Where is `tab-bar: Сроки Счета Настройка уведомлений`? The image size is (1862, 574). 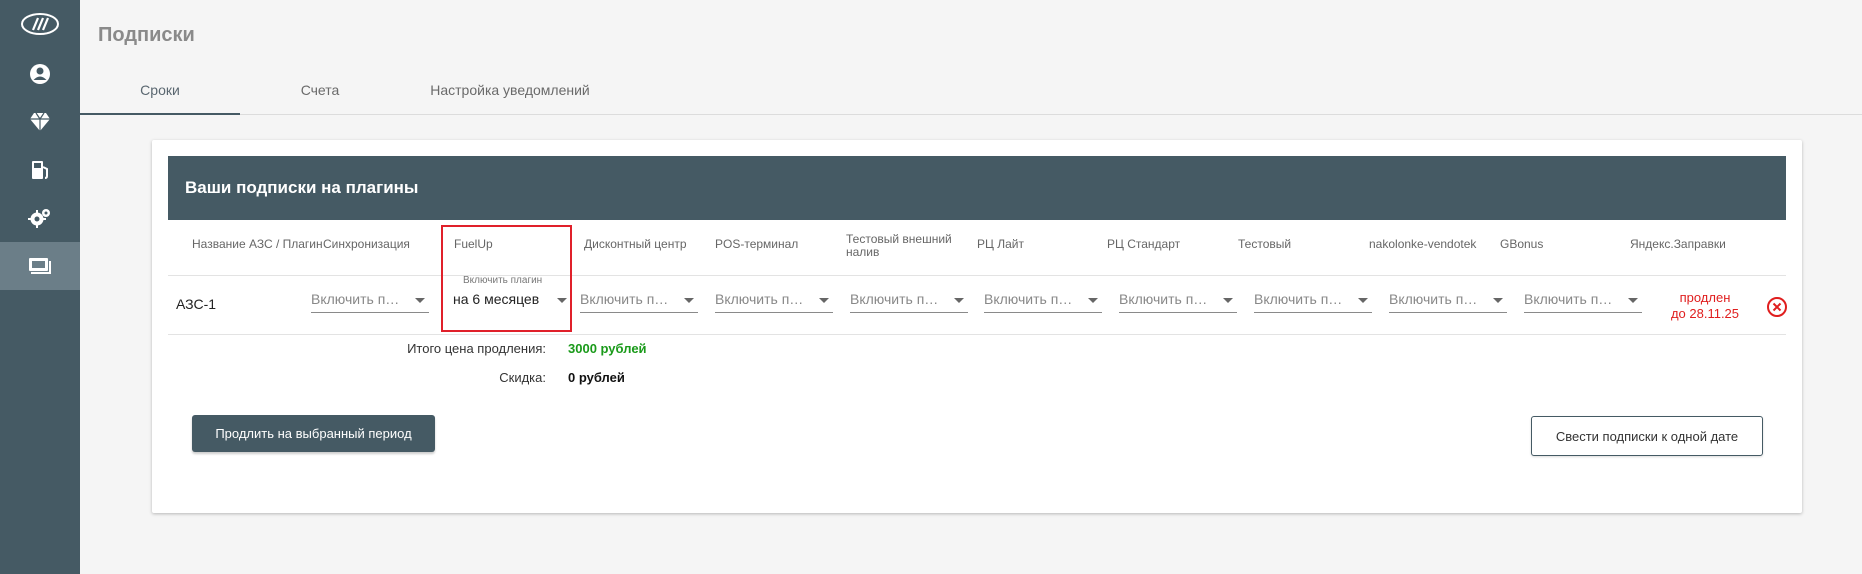 tab-bar: Сроки Счета Настройка уведомлений is located at coordinates (350, 90).